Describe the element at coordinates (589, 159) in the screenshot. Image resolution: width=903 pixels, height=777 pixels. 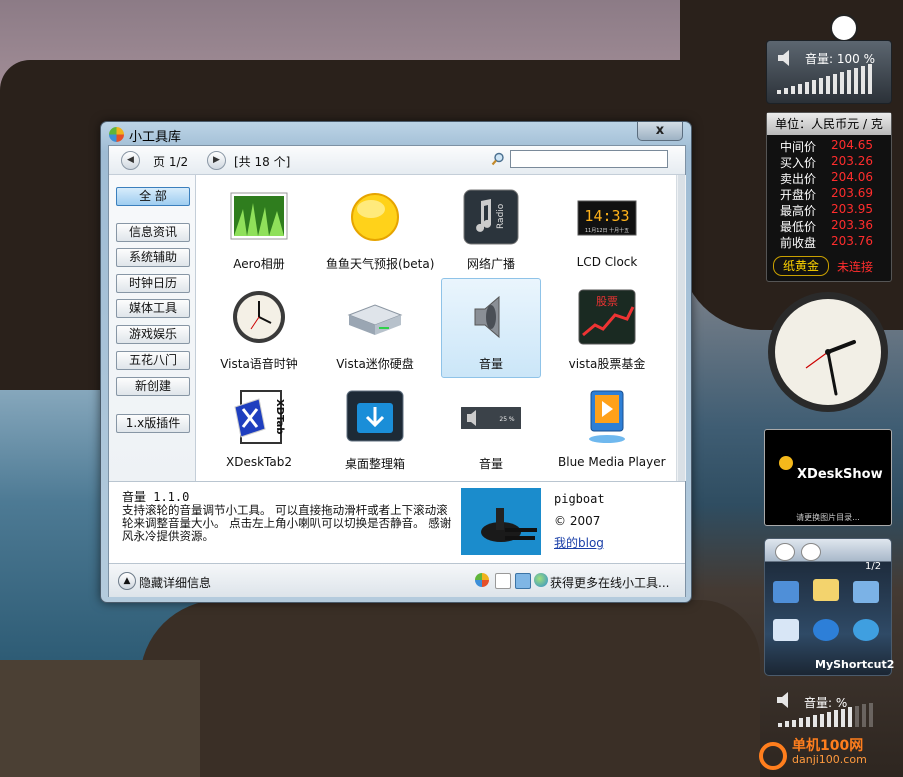
I see `search-input` at that location.